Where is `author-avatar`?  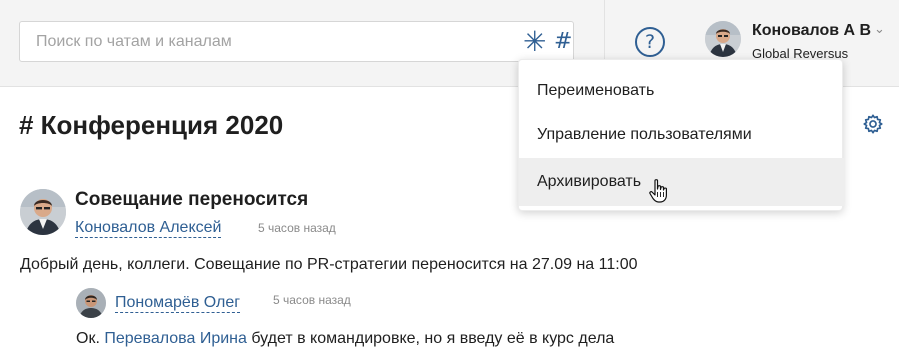
author-avatar is located at coordinates (43, 212).